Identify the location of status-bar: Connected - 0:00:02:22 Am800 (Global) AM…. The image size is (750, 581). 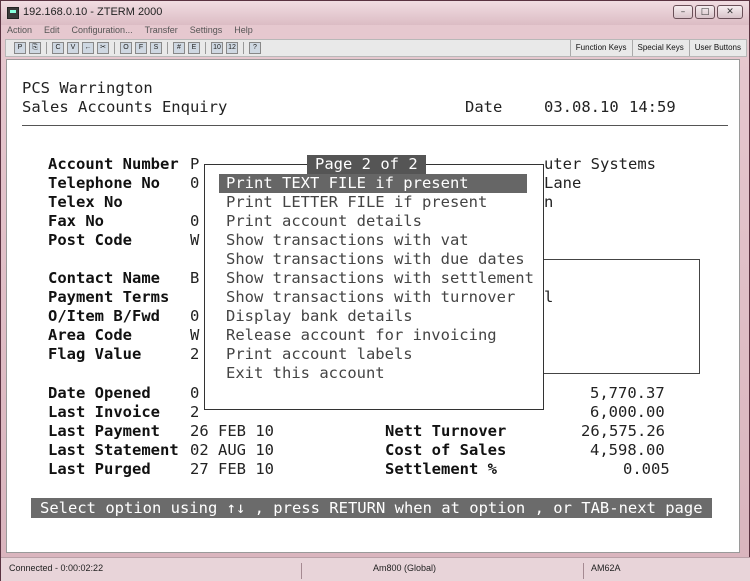
(375, 569).